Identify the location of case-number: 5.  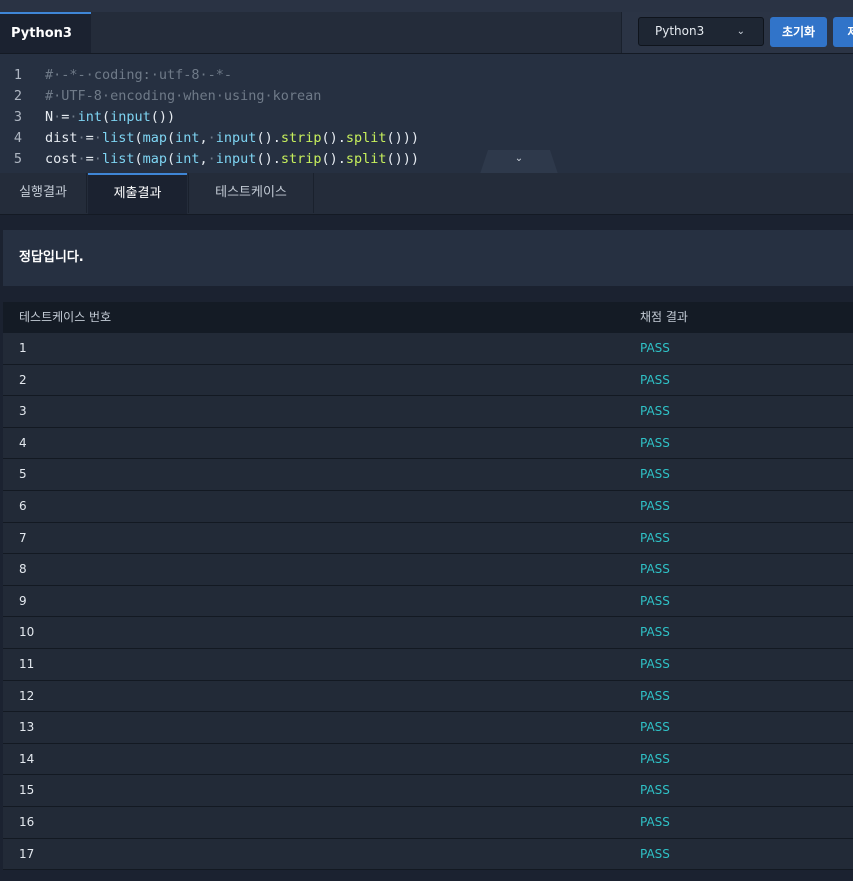
(23, 474).